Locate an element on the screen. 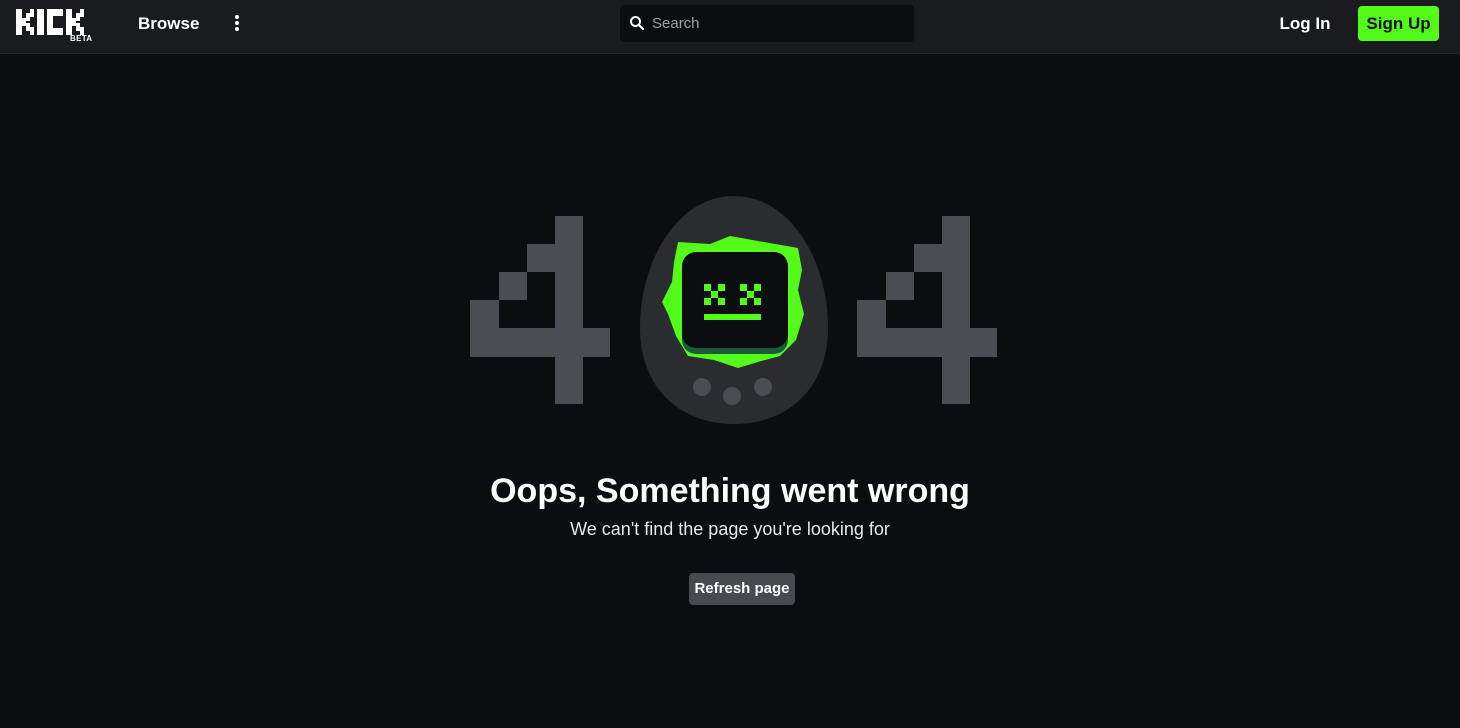  search-input is located at coordinates (780, 23).